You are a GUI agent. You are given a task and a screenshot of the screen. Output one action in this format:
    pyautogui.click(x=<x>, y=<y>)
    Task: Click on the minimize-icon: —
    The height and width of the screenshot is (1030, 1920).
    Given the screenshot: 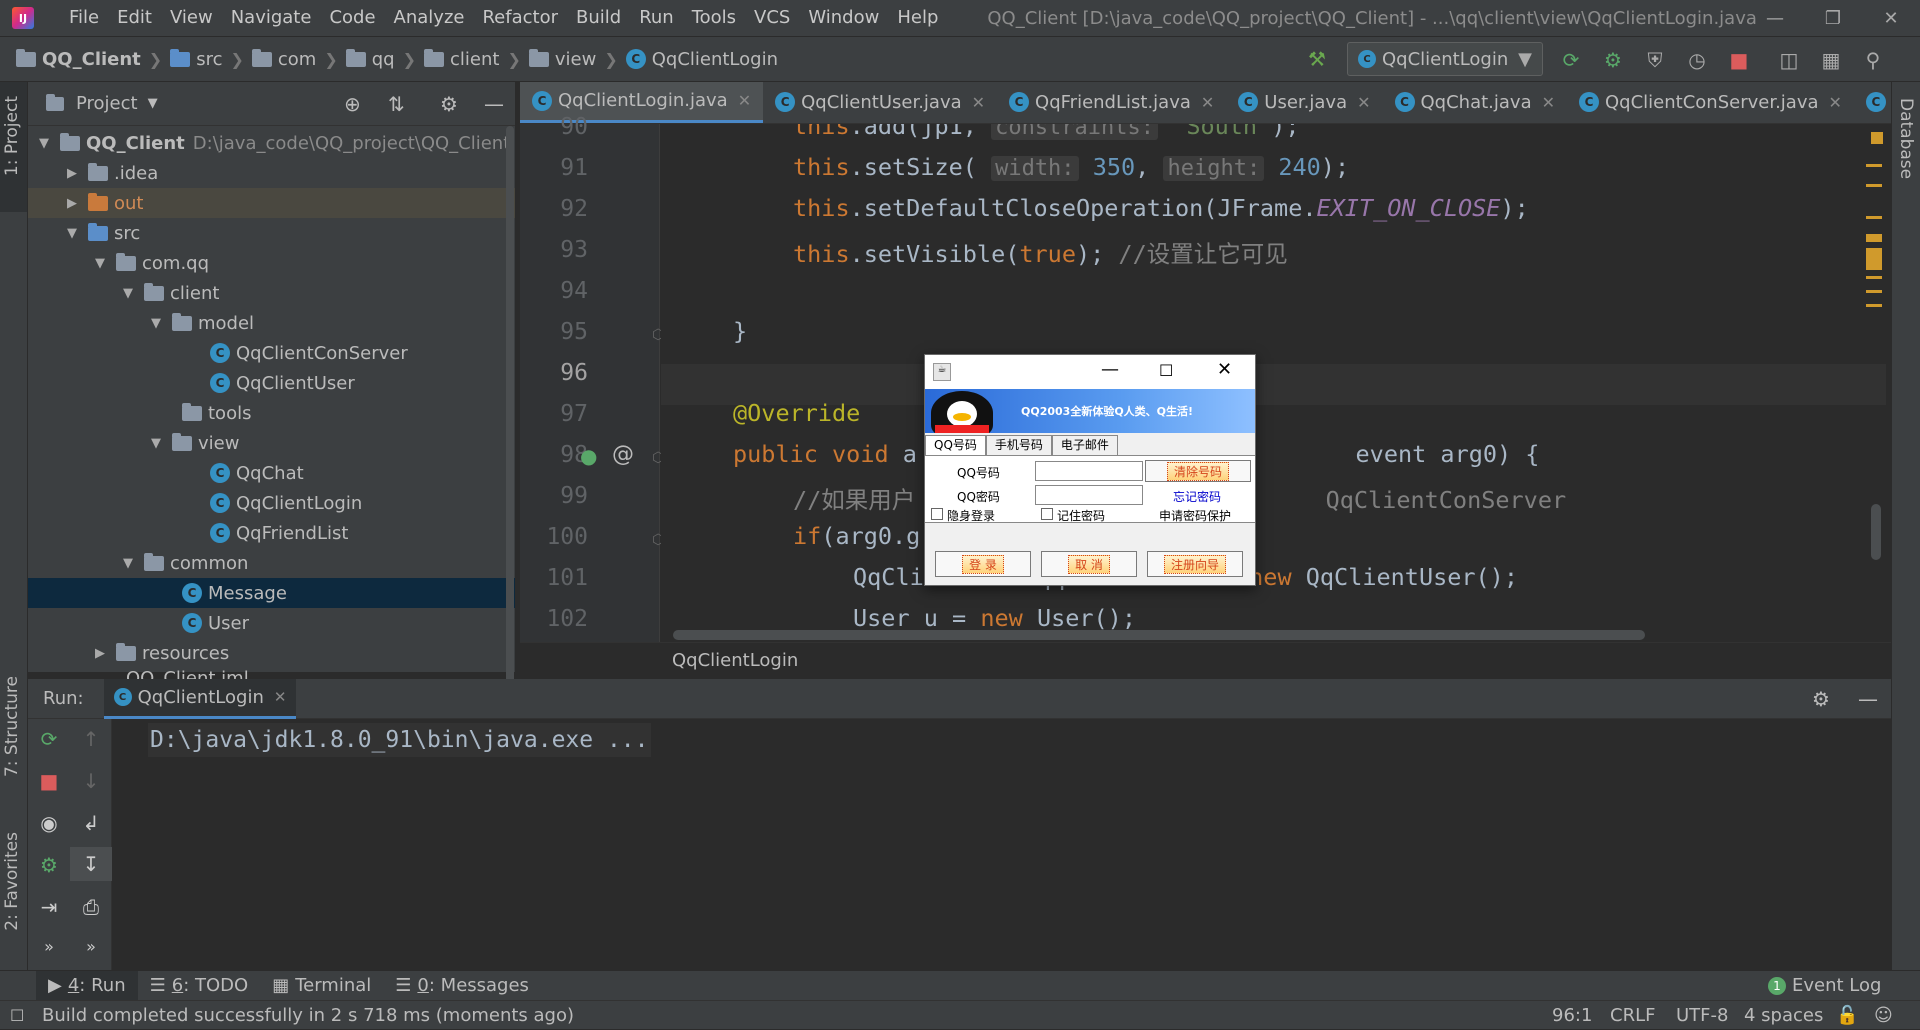 What is the action you would take?
    pyautogui.click(x=1775, y=18)
    